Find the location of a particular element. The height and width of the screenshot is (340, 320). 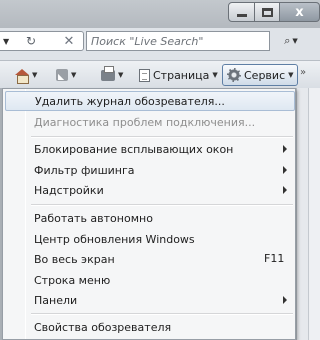

toolbar-overflow-chevron-icon: » is located at coordinates (303, 72).